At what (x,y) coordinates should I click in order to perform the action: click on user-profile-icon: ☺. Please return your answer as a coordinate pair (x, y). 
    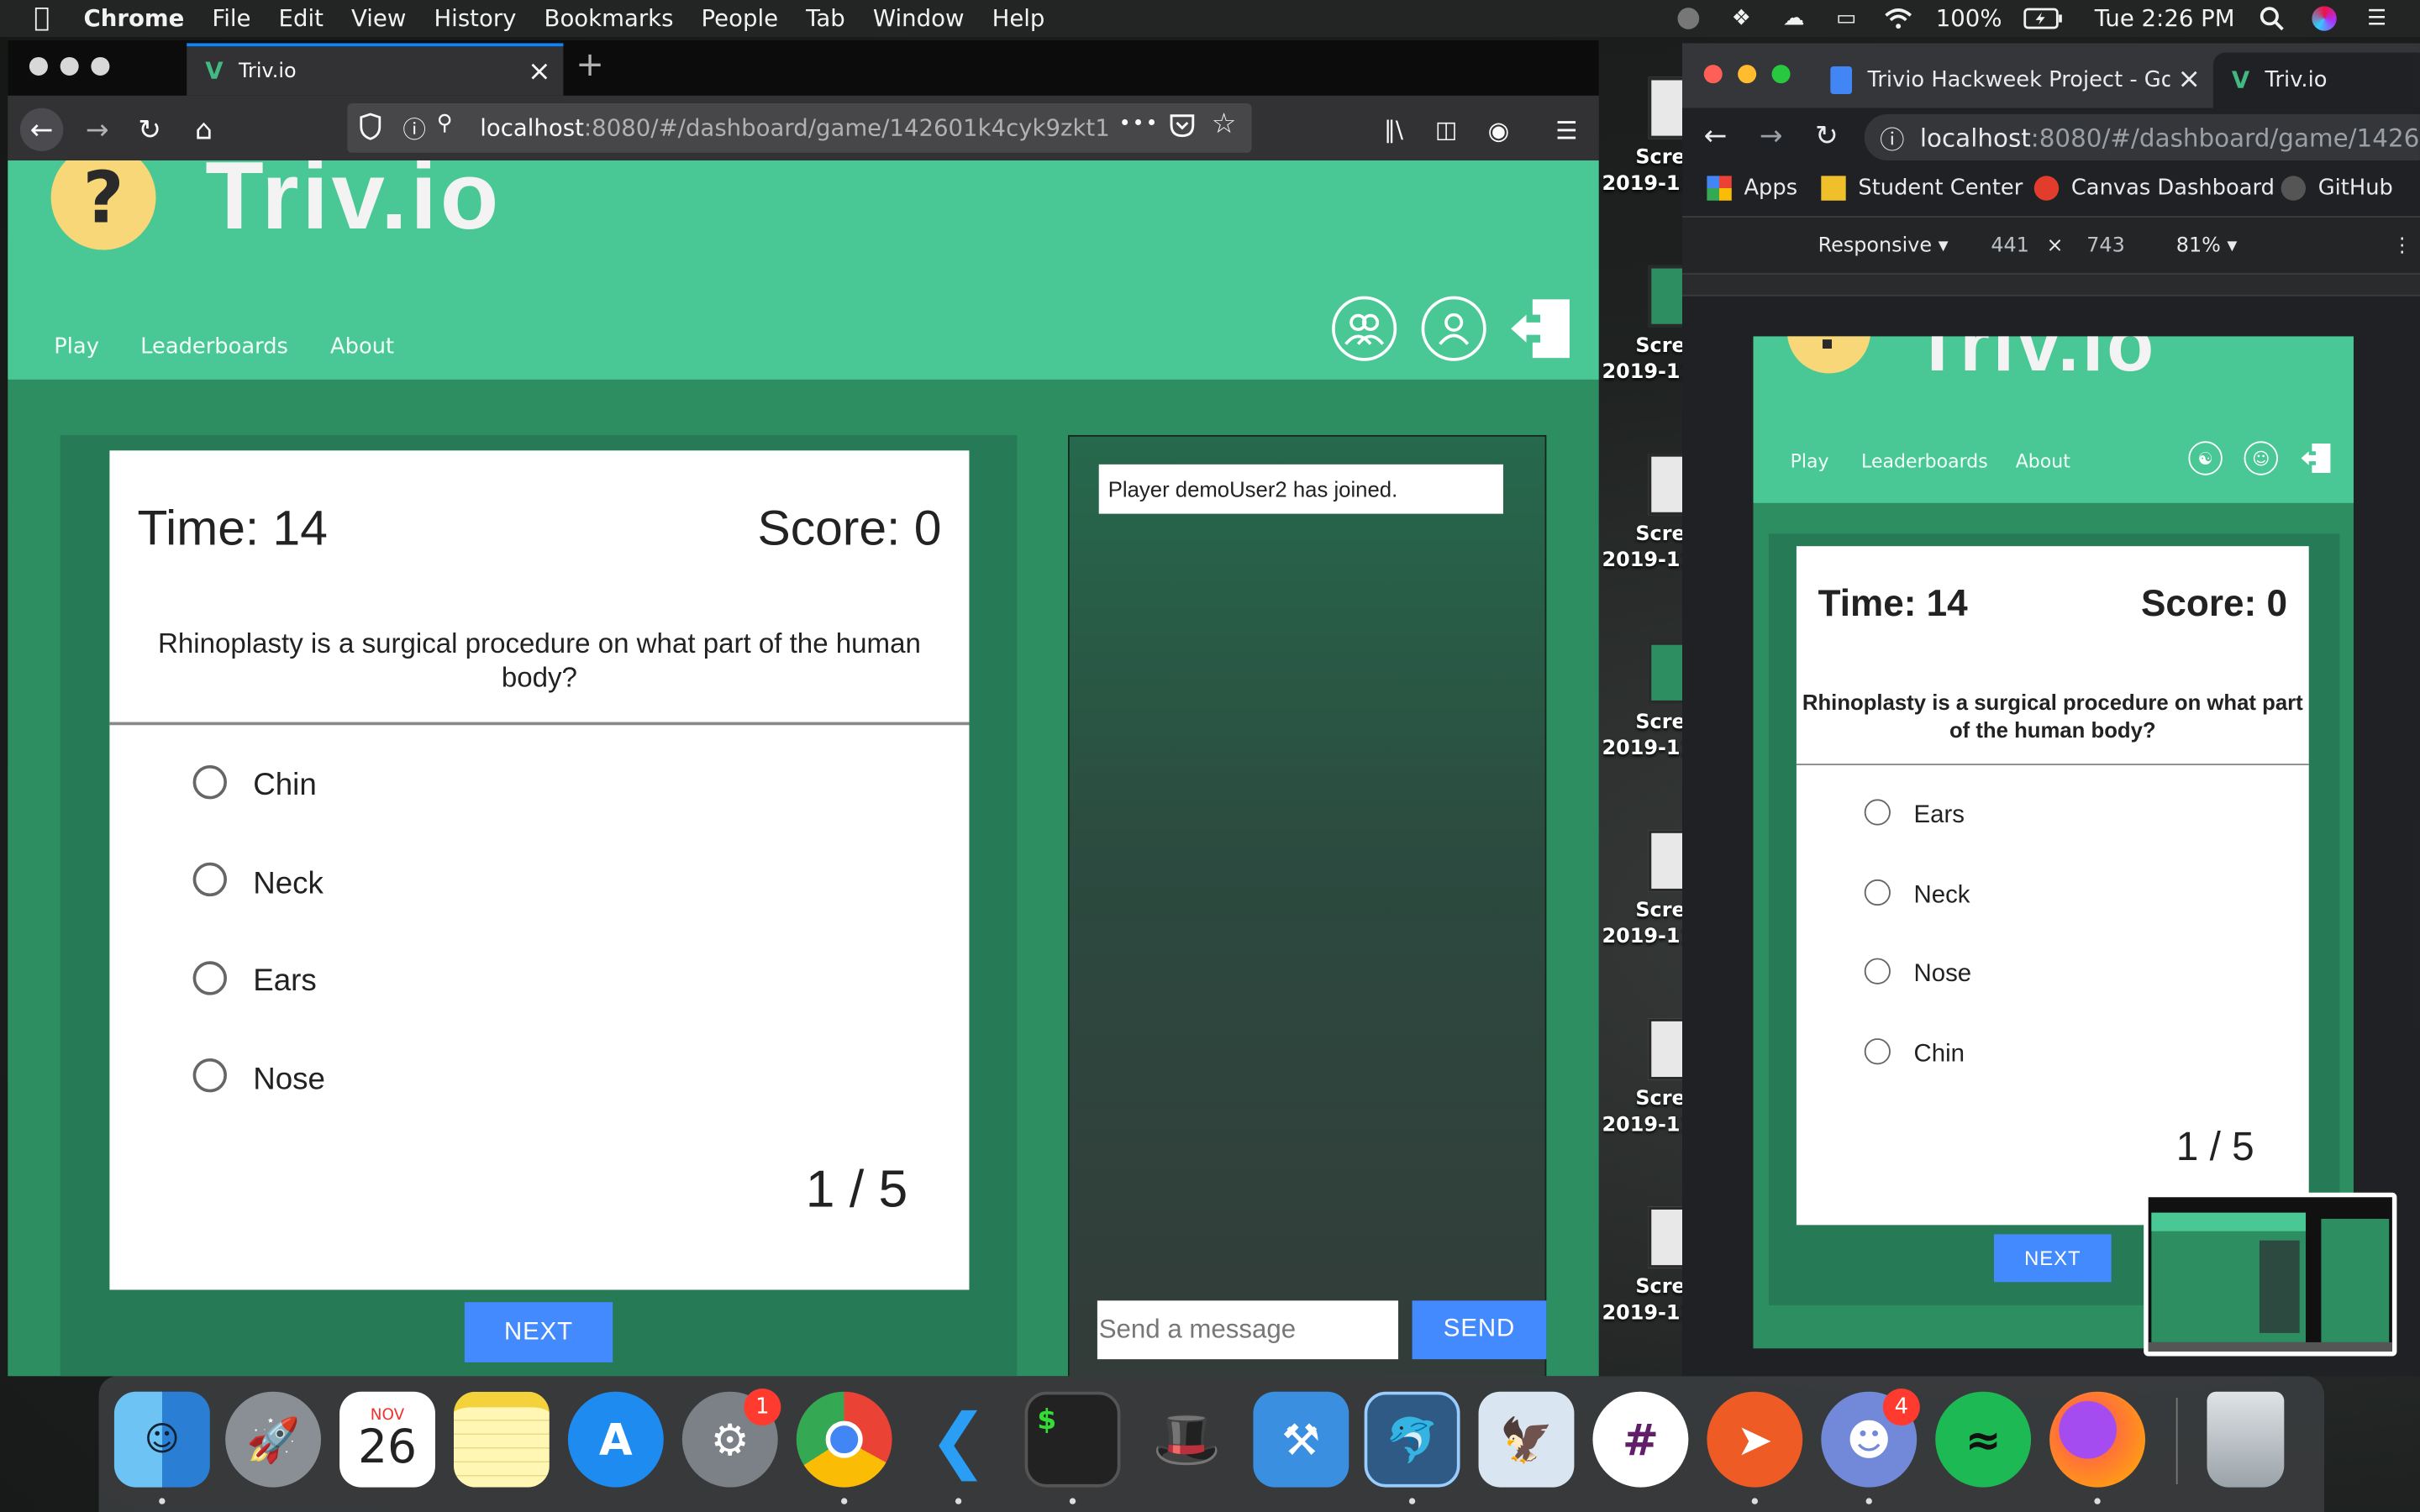
    Looking at the image, I should click on (2261, 458).